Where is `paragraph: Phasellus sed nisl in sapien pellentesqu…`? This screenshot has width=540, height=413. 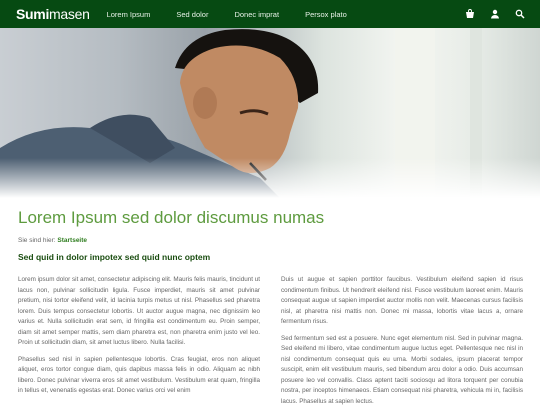 paragraph: Phasellus sed nisl in sapien pellentesqu… is located at coordinates (139, 375).